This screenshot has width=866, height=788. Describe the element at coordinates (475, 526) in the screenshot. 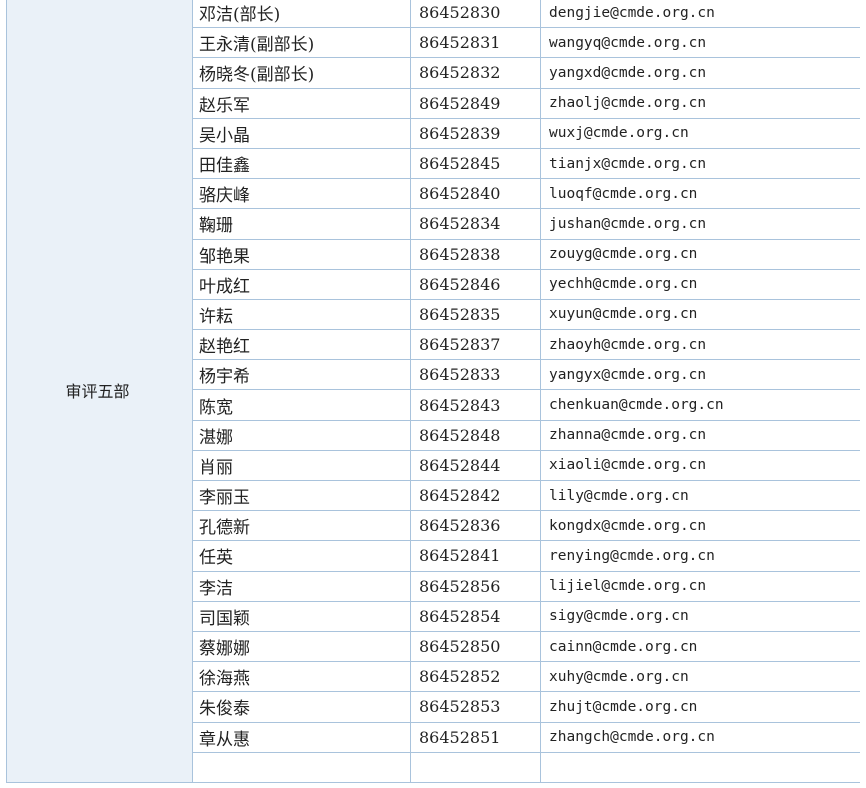

I see `phone-cell: 86452836` at that location.